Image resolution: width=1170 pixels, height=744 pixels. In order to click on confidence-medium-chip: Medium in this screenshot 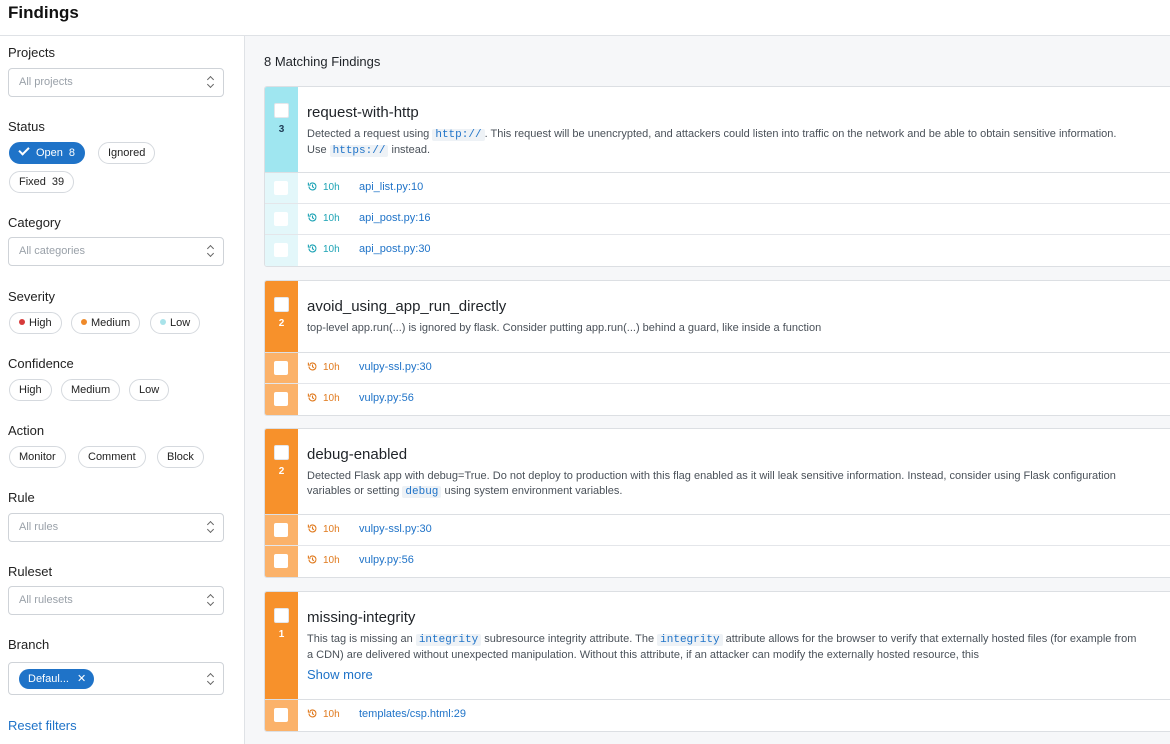, I will do `click(91, 390)`.